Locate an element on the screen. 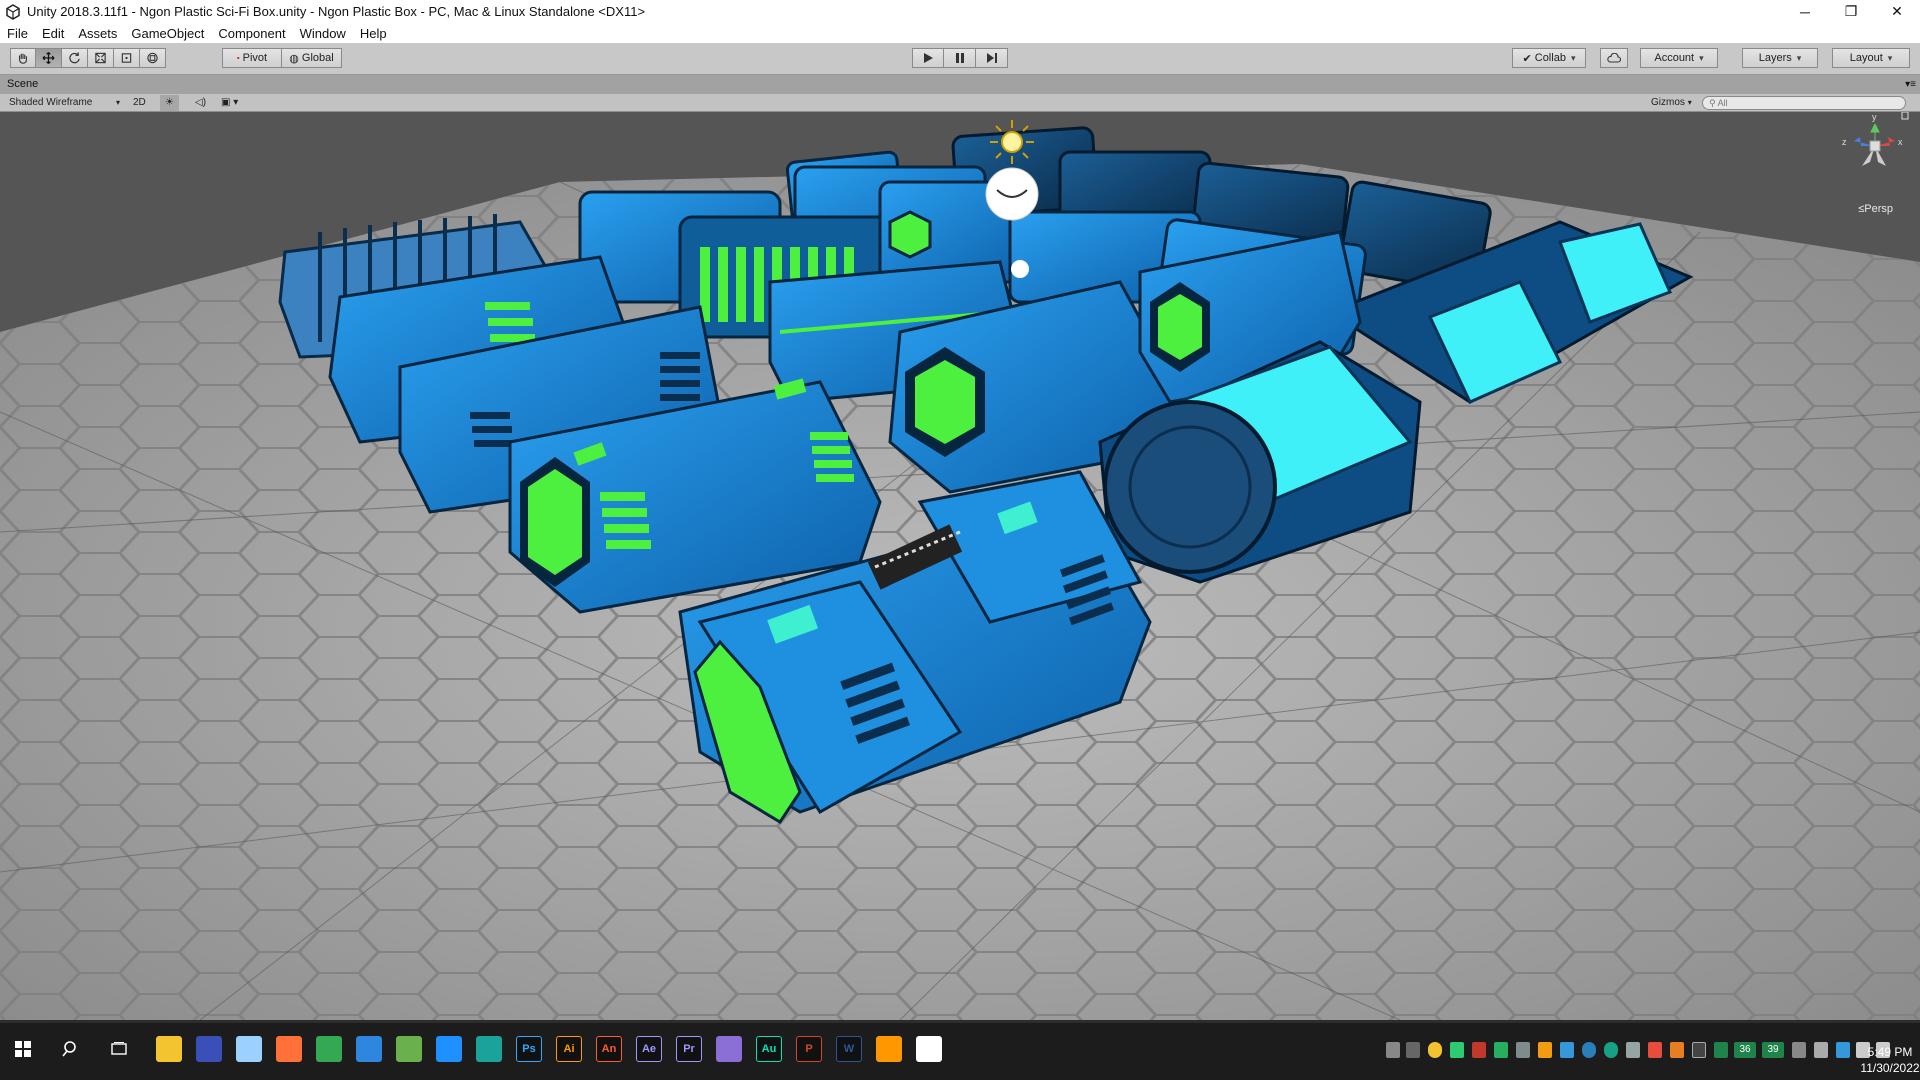 The image size is (1920, 1080). task-view-button is located at coordinates (119, 1049).